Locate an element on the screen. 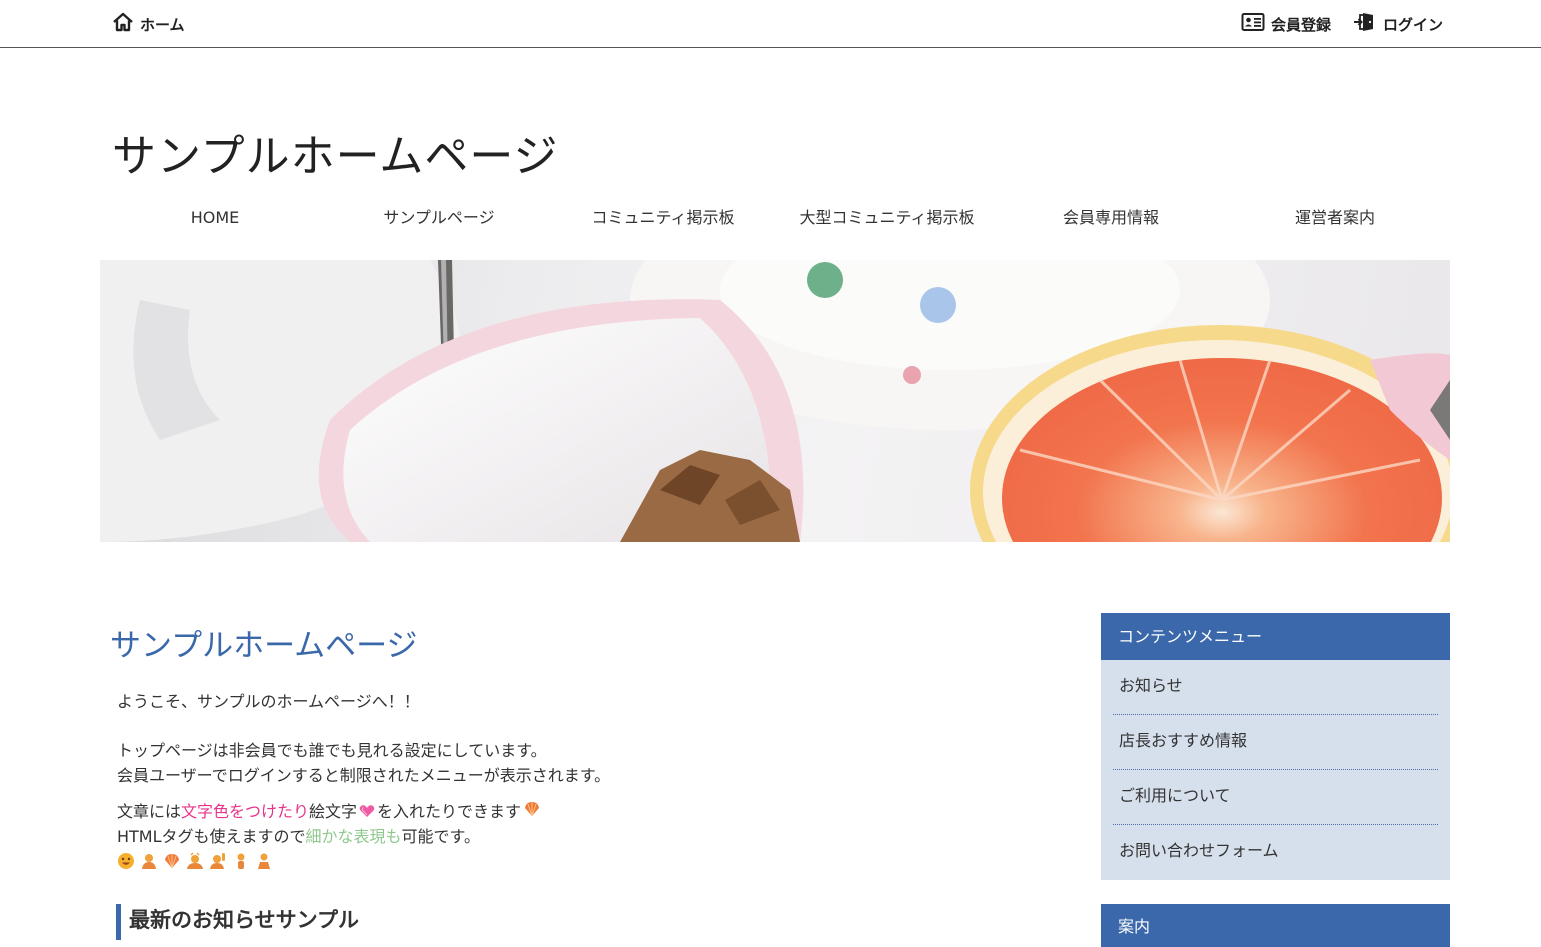  login-link: ログイン is located at coordinates (1398, 24).